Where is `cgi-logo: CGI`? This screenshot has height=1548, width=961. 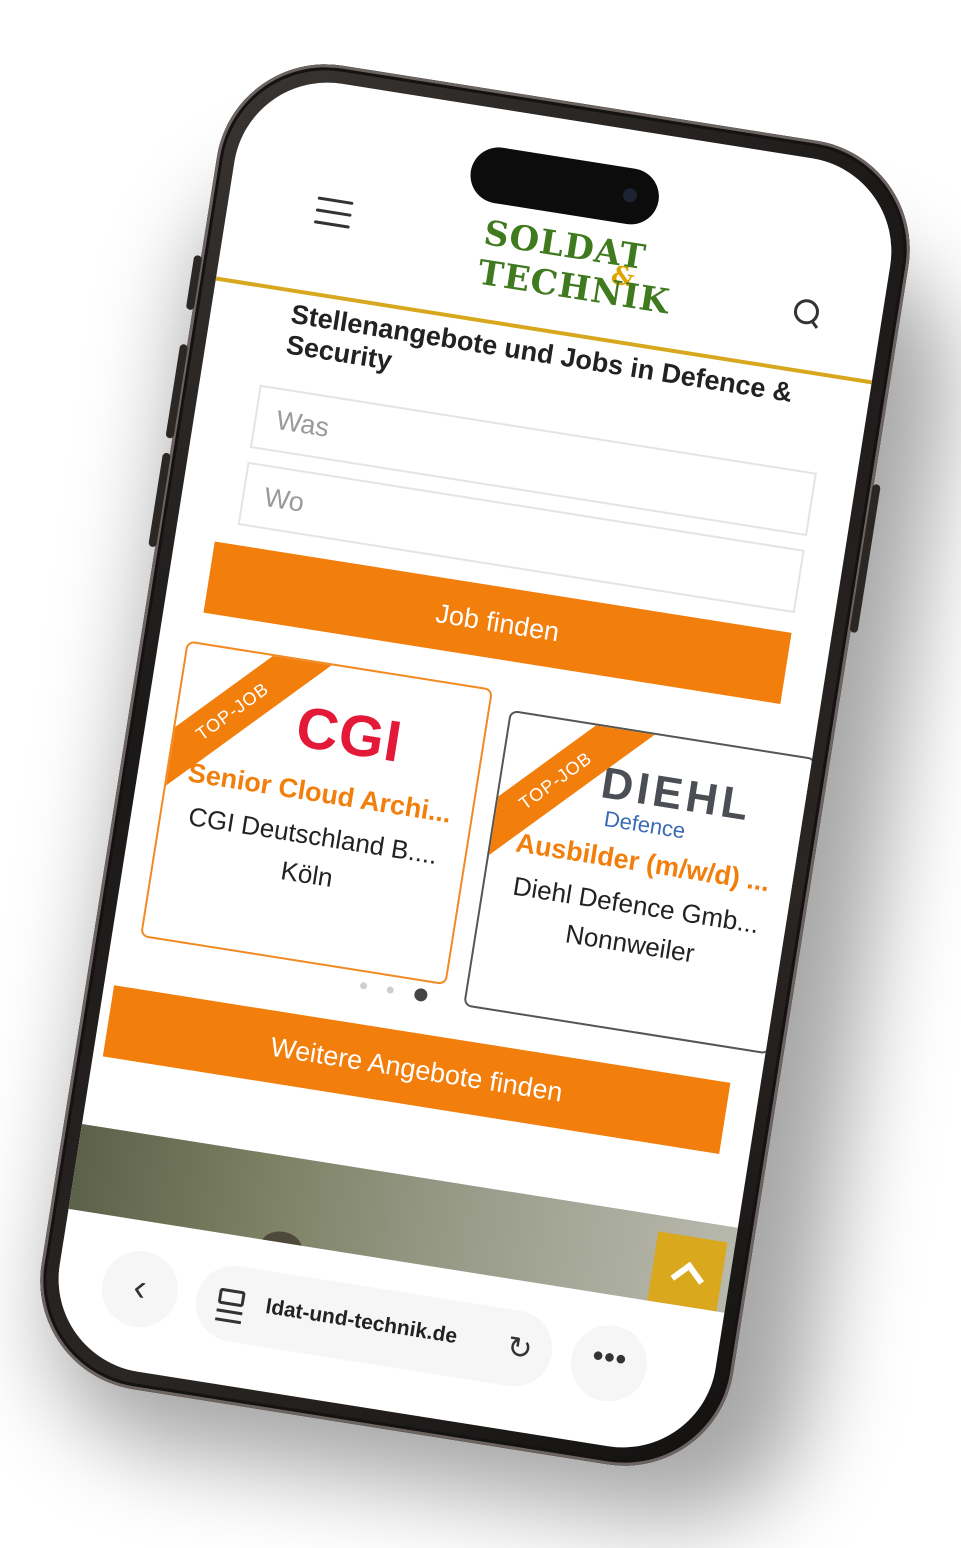
cgi-logo: CGI is located at coordinates (349, 734).